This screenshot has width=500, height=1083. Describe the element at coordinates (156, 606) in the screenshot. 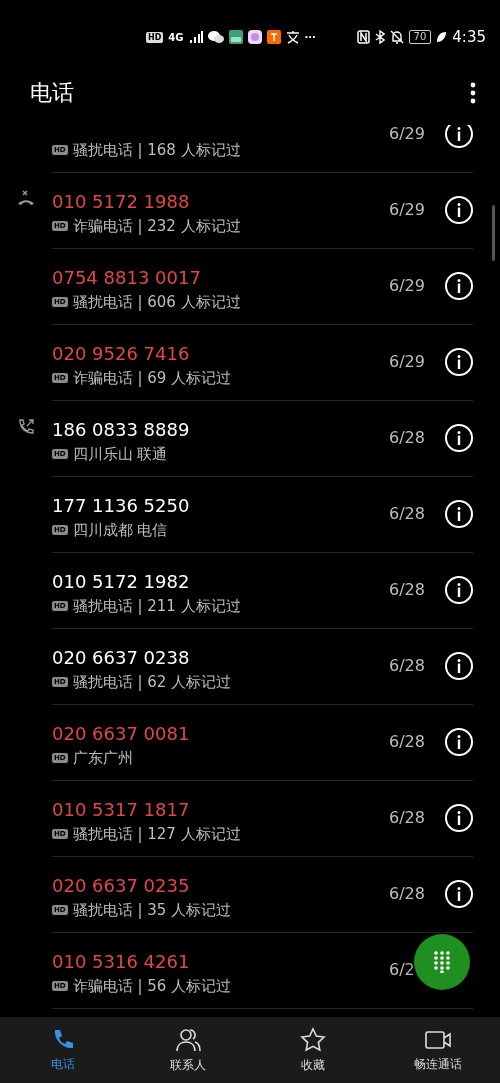

I see `call-detail: 骚扰电话 | 211 人标记过` at that location.